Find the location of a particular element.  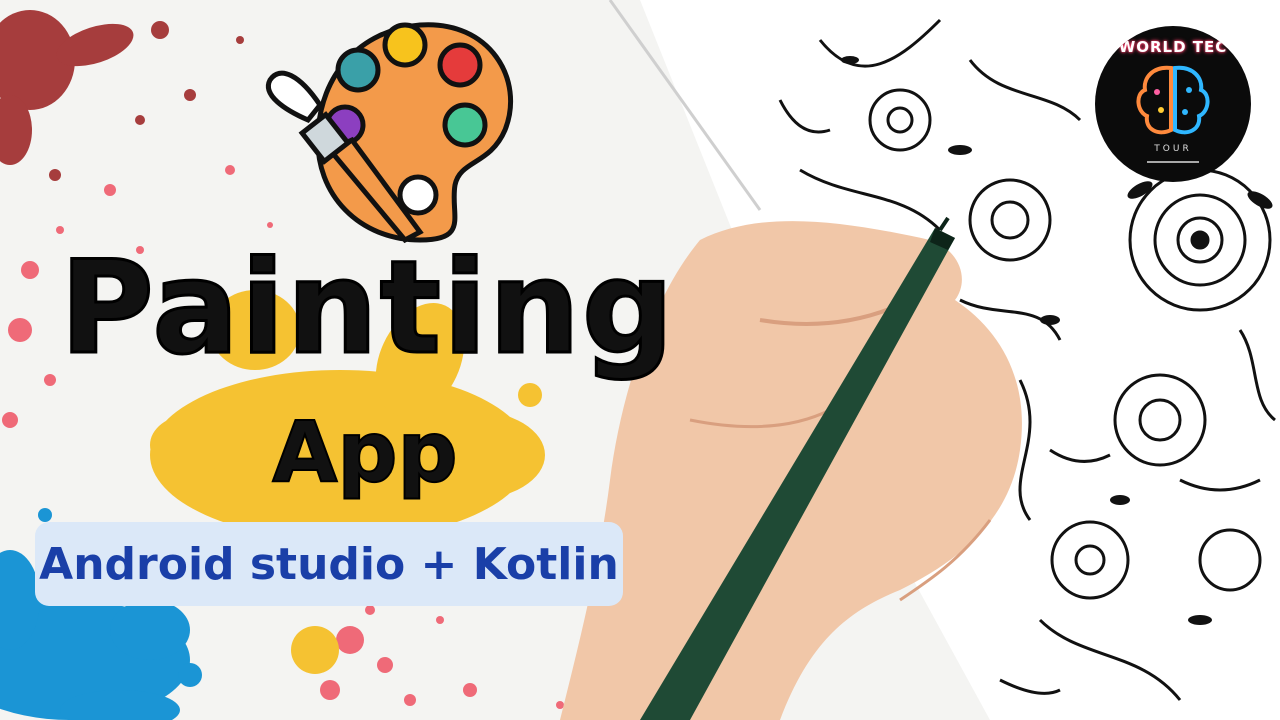

brain-icon is located at coordinates (1173, 114).